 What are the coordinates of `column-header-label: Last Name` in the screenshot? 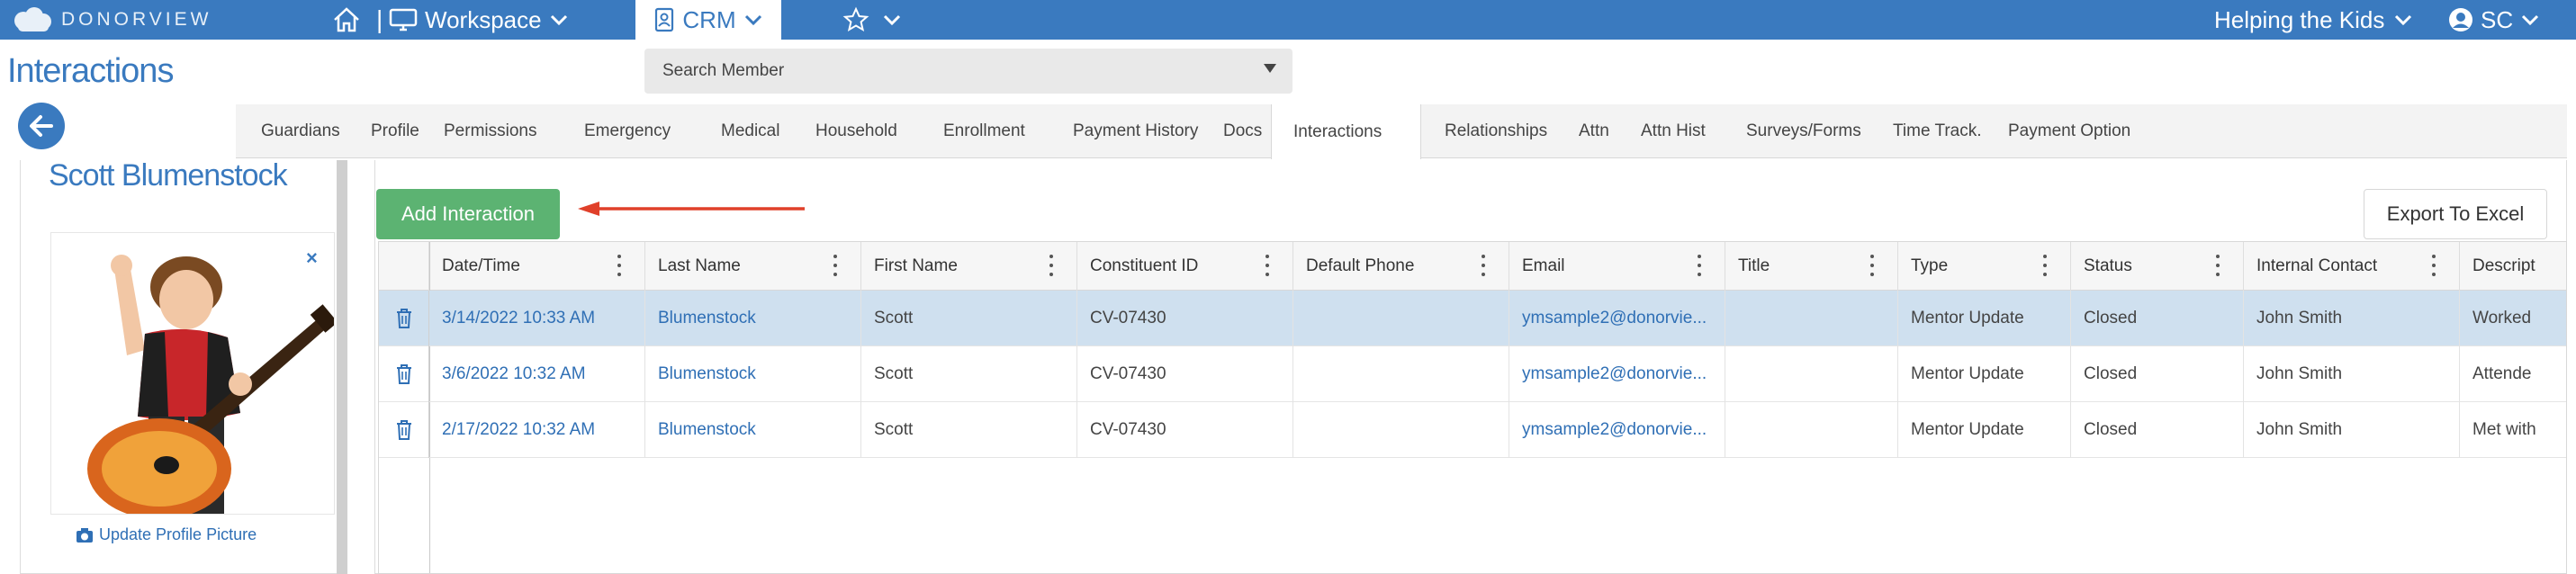 It's located at (699, 265).